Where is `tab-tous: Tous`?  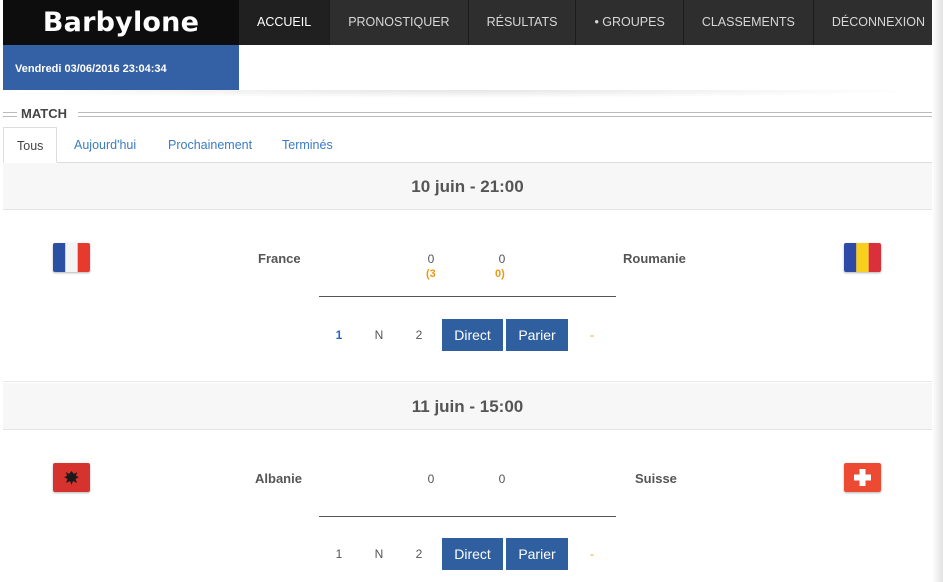 tab-tous: Tous is located at coordinates (30, 145).